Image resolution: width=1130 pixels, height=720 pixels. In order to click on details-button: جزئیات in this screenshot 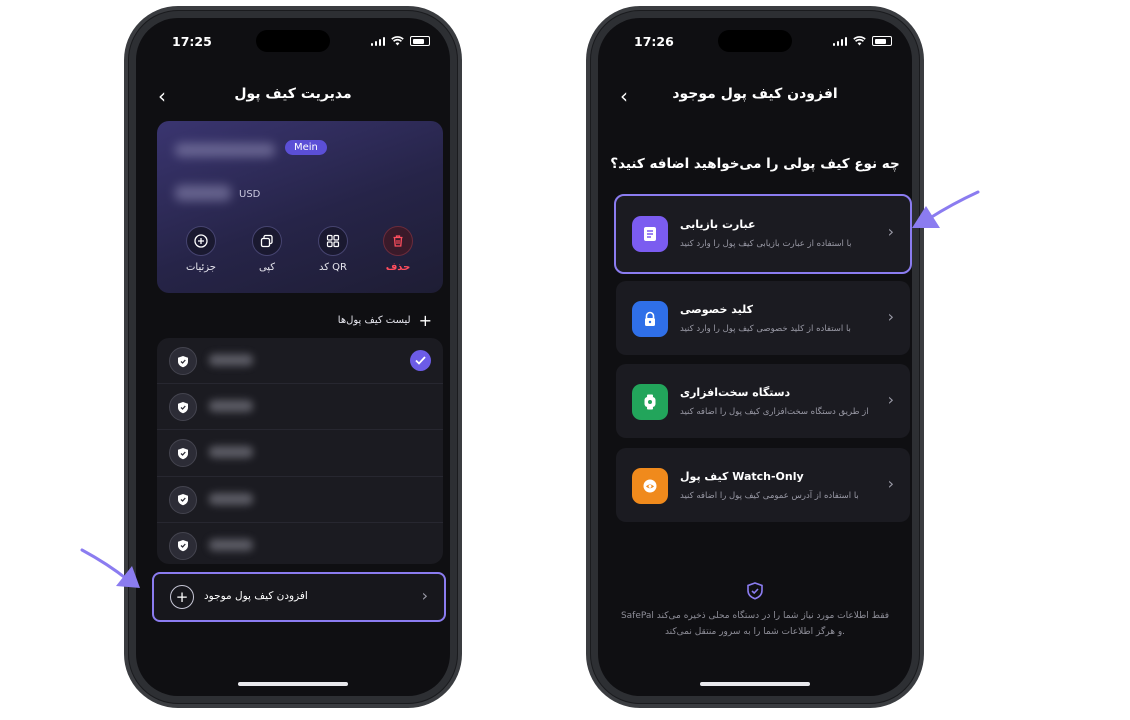, I will do `click(201, 249)`.